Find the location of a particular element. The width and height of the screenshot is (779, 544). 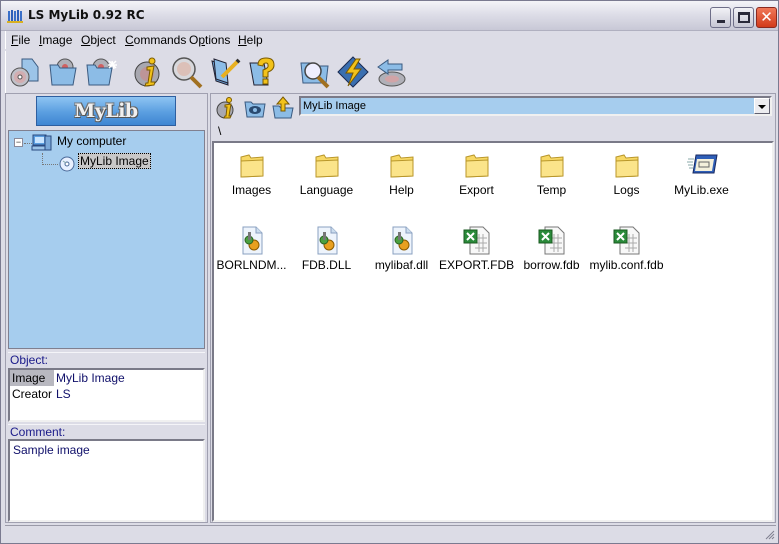

property-row: Creator LS is located at coordinates (106, 394).